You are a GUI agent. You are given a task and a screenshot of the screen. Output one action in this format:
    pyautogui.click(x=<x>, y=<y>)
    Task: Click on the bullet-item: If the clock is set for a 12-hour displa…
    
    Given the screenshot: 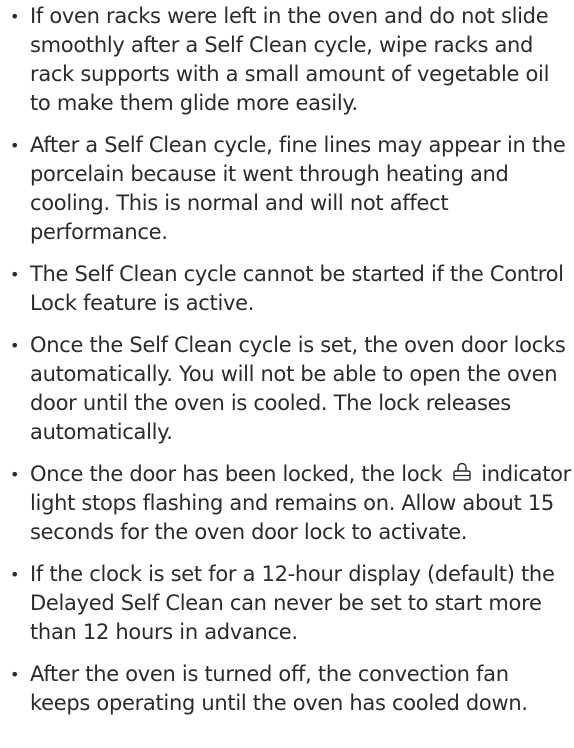 What is the action you would take?
    pyautogui.click(x=292, y=603)
    